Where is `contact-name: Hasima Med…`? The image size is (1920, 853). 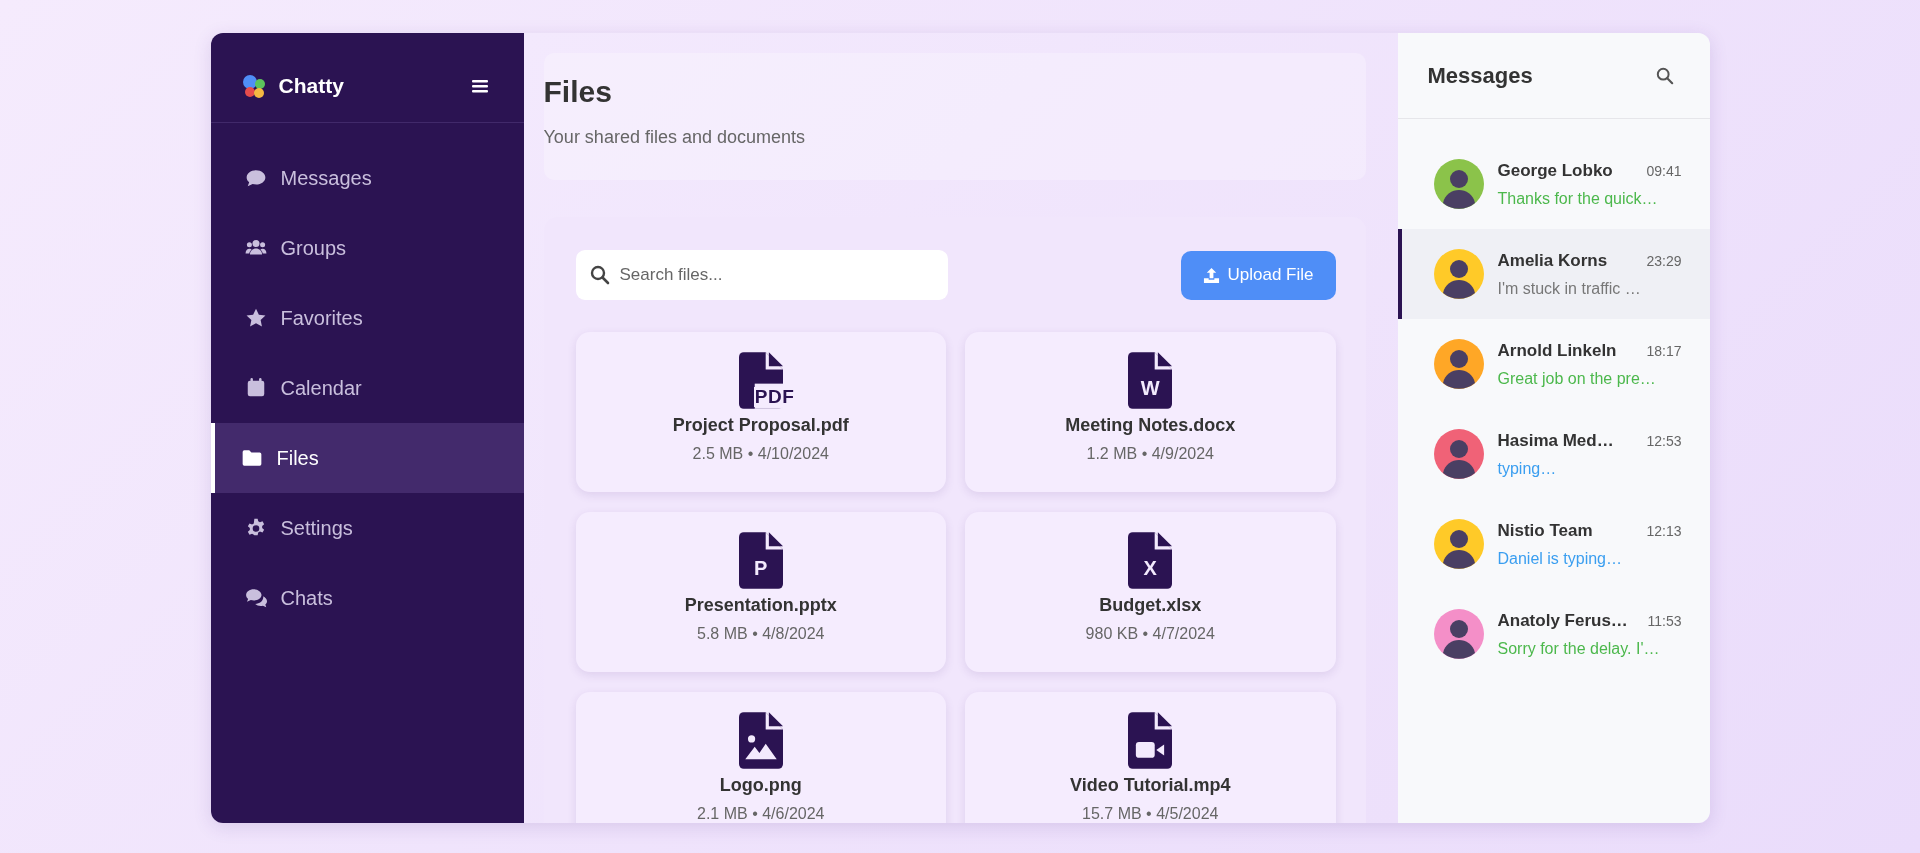 contact-name: Hasima Med… is located at coordinates (1555, 440).